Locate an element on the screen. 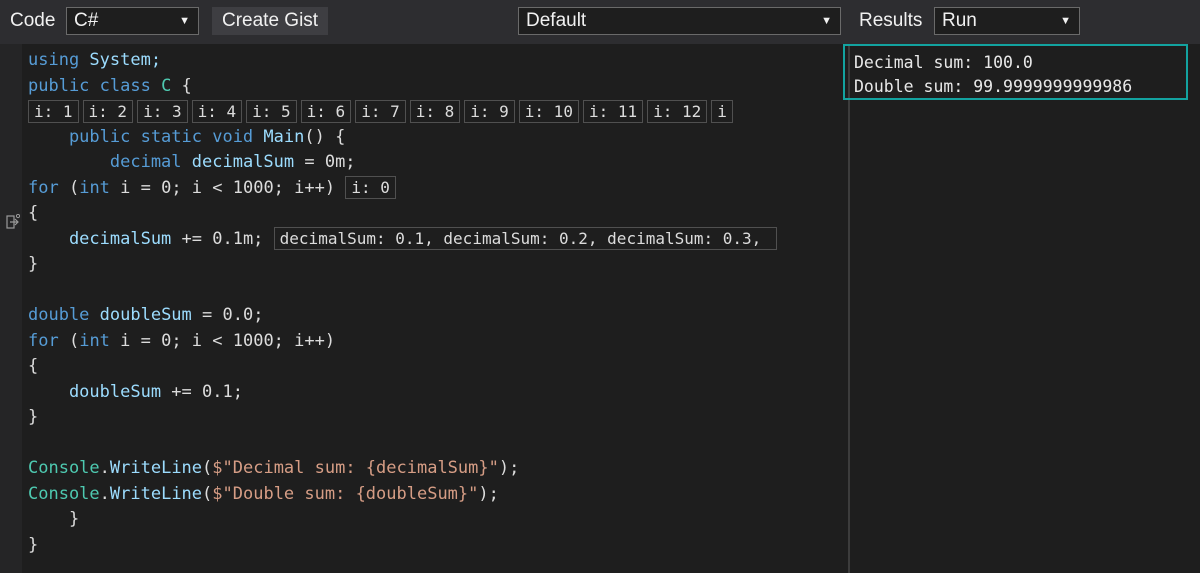  inline-value-box: i: 8 is located at coordinates (435, 111).